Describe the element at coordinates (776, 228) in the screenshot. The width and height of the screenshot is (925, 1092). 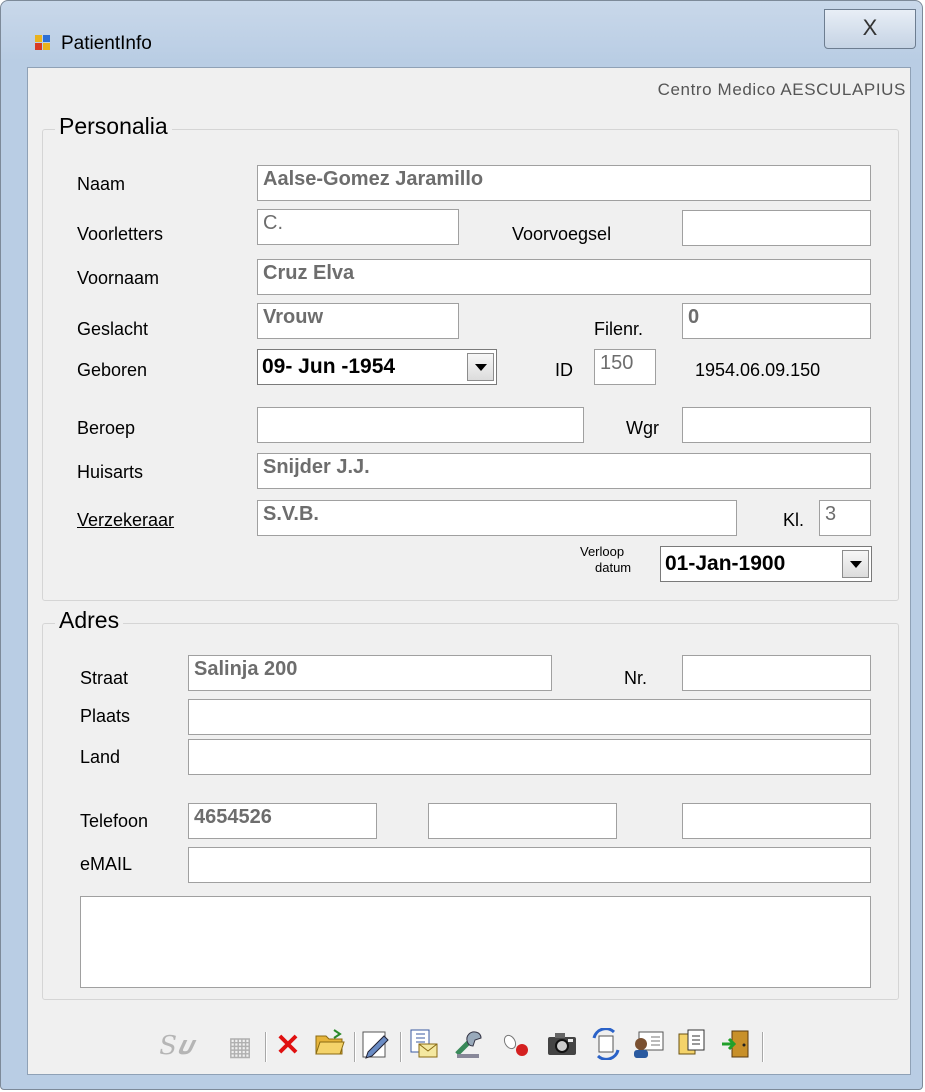
I see `voorvoegsel-field` at that location.